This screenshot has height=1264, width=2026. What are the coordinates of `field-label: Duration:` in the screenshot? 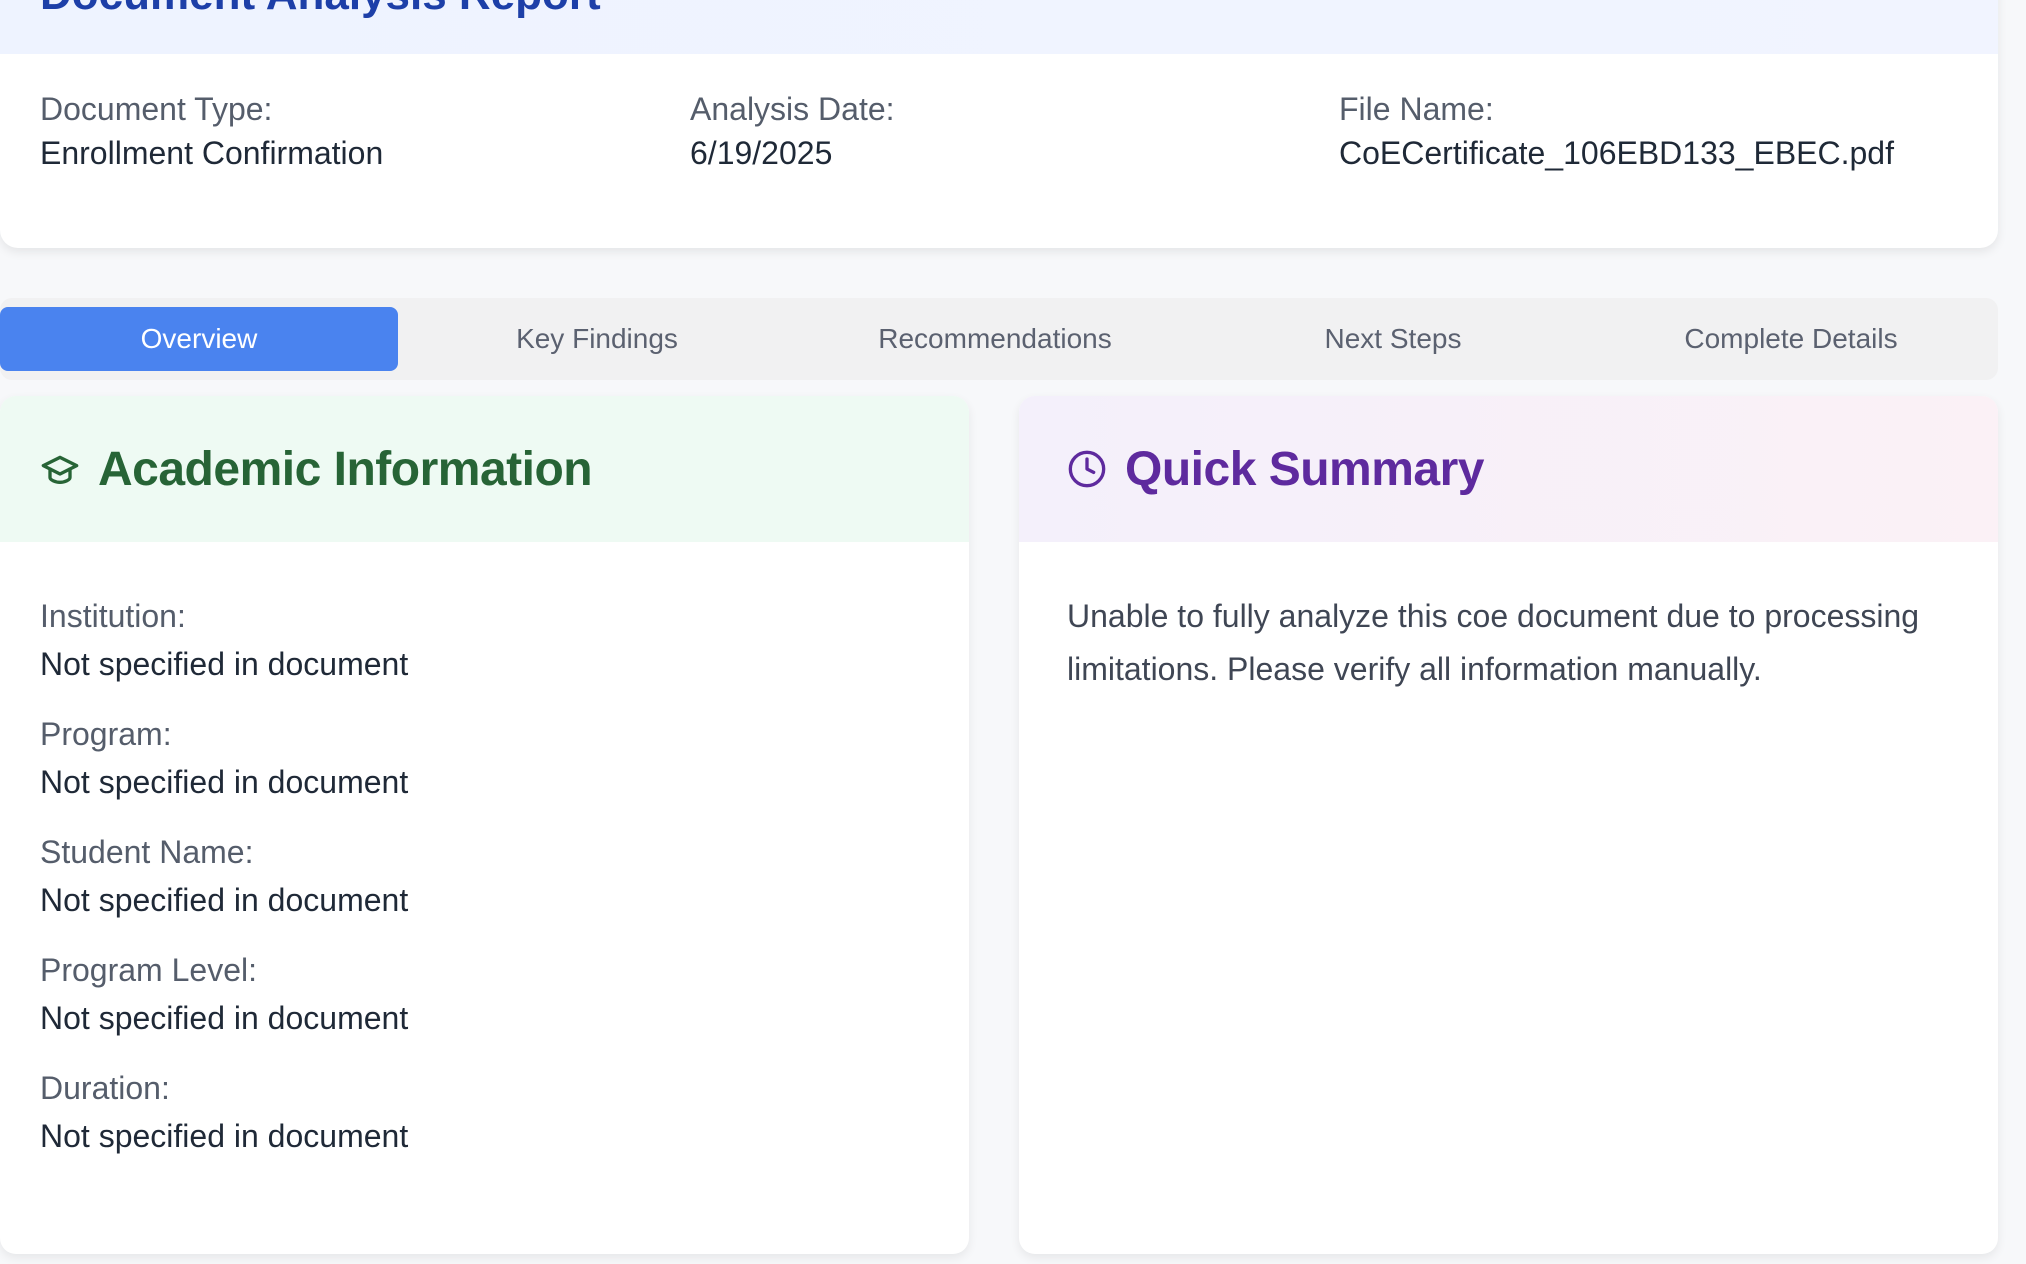 It's located at (105, 1088).